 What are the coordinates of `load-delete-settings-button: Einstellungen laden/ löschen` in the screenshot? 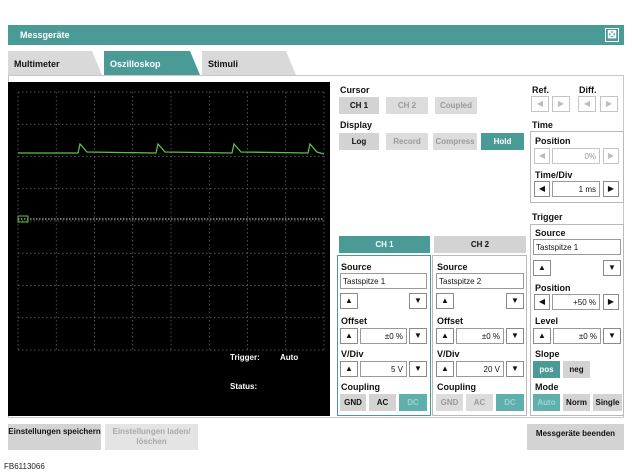 It's located at (151, 437).